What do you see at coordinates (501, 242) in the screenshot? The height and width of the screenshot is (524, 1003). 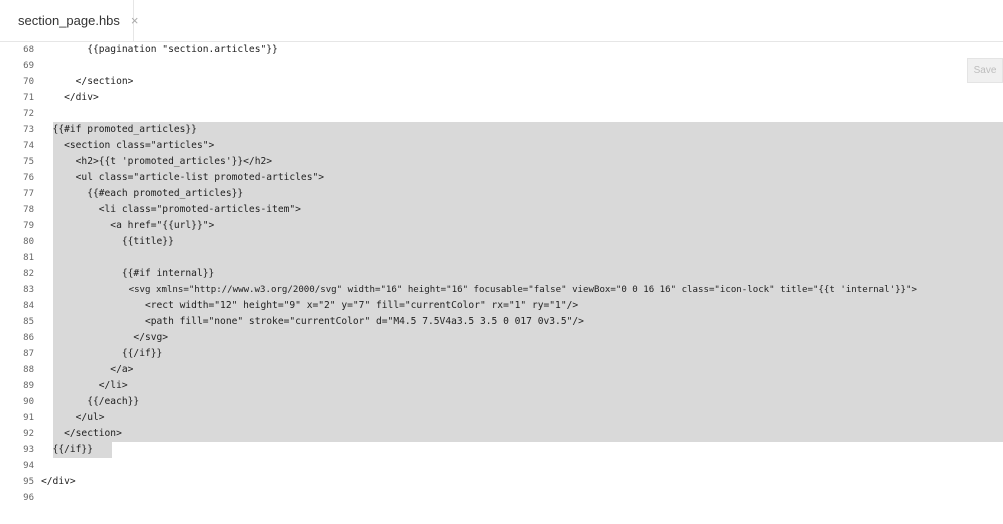 I see `code-line: 80 {{title}}` at bounding box center [501, 242].